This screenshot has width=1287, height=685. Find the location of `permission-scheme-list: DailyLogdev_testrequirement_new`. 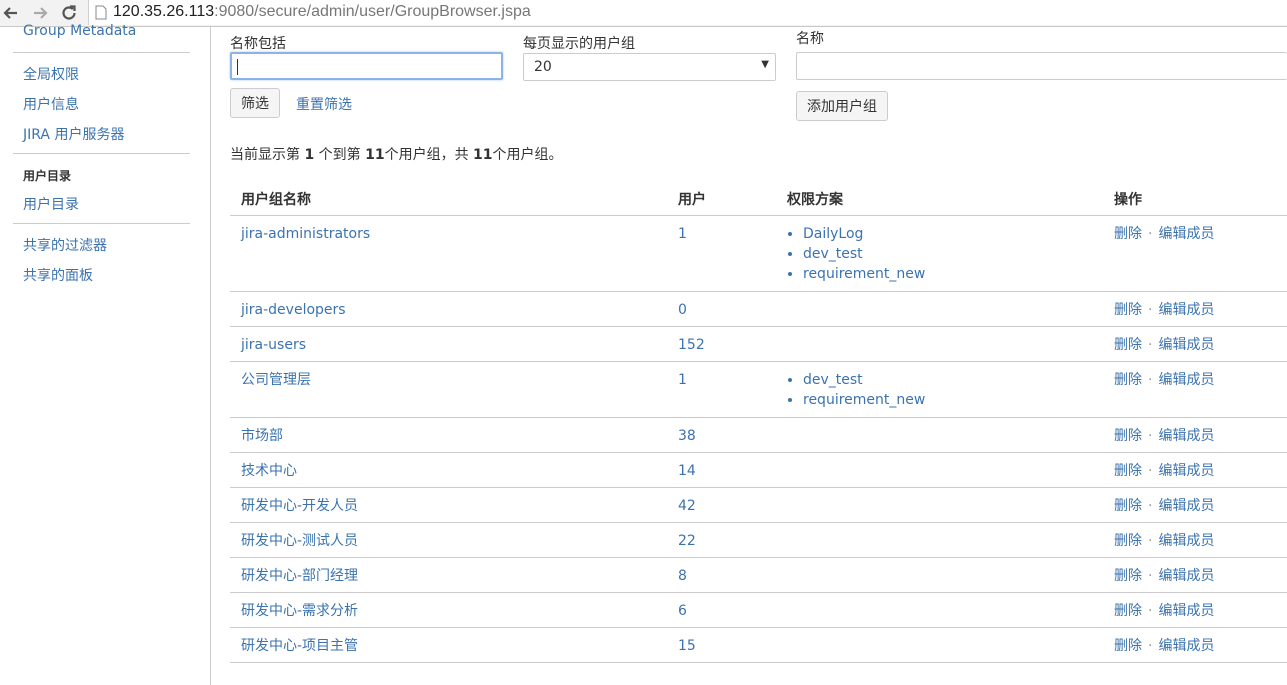

permission-scheme-list: DailyLogdev_testrequirement_new is located at coordinates (856, 254).